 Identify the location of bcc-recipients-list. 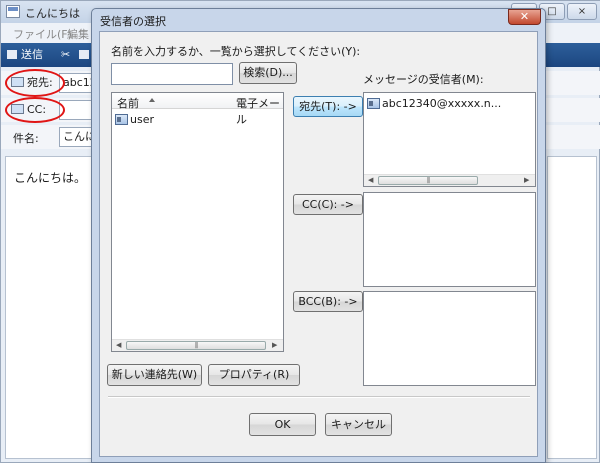
(449, 338).